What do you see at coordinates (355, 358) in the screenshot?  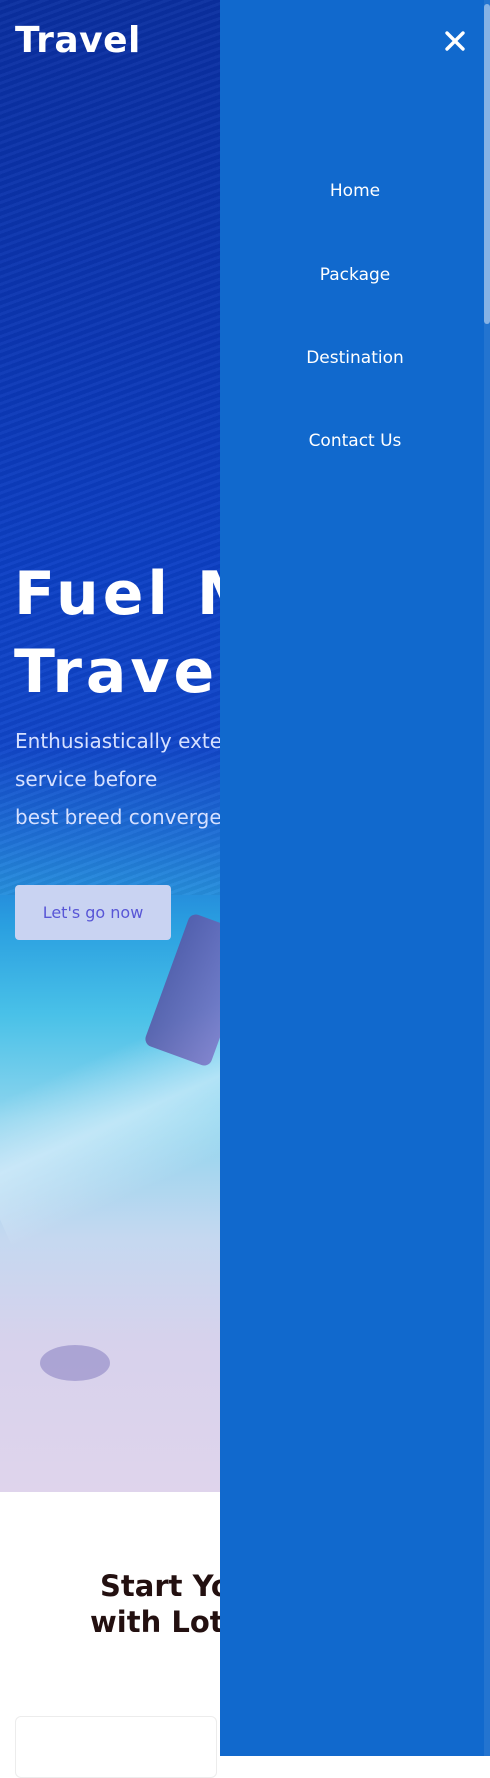 I see `nav-item-destination: Destination` at bounding box center [355, 358].